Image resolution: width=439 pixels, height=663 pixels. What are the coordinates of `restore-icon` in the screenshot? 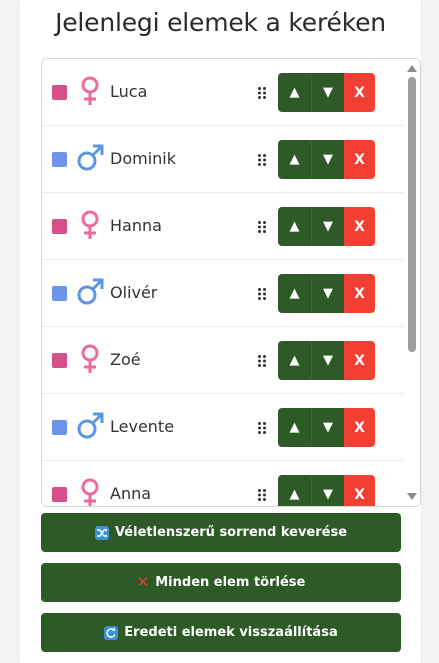 It's located at (111, 632).